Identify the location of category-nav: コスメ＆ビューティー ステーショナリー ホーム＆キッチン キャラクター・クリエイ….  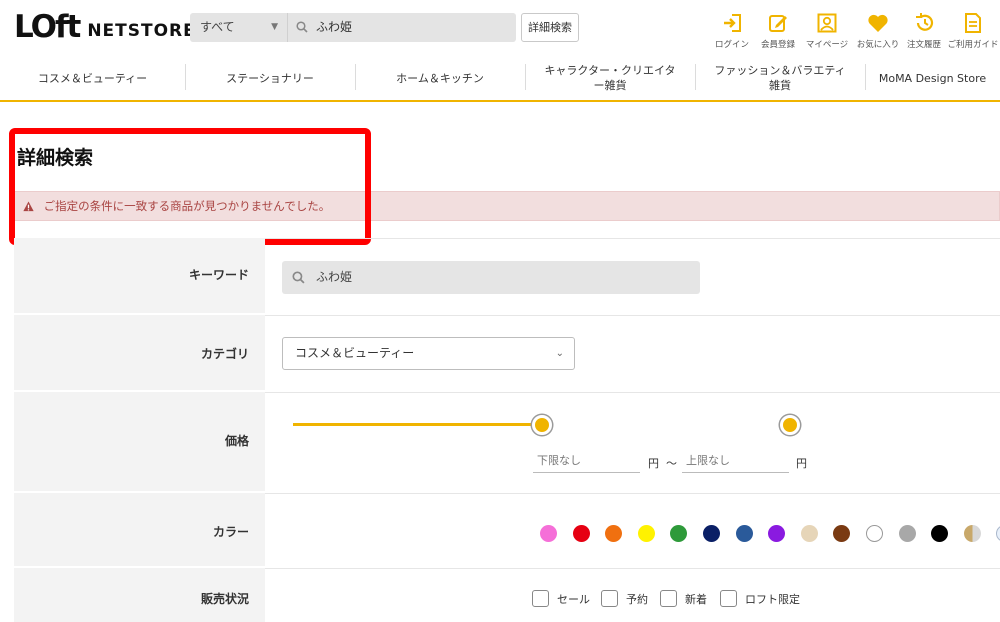
(500, 80).